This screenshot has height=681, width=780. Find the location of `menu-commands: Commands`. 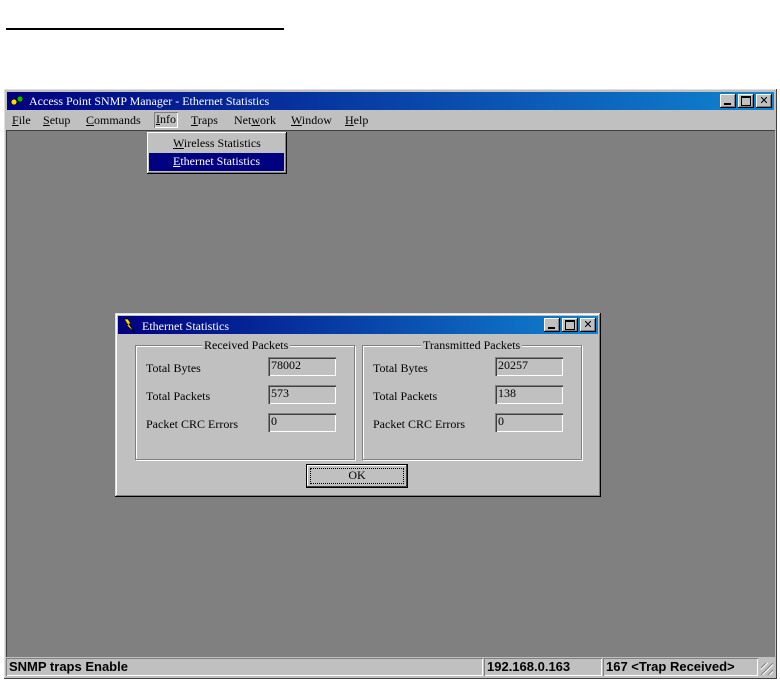

menu-commands: Commands is located at coordinates (113, 120).